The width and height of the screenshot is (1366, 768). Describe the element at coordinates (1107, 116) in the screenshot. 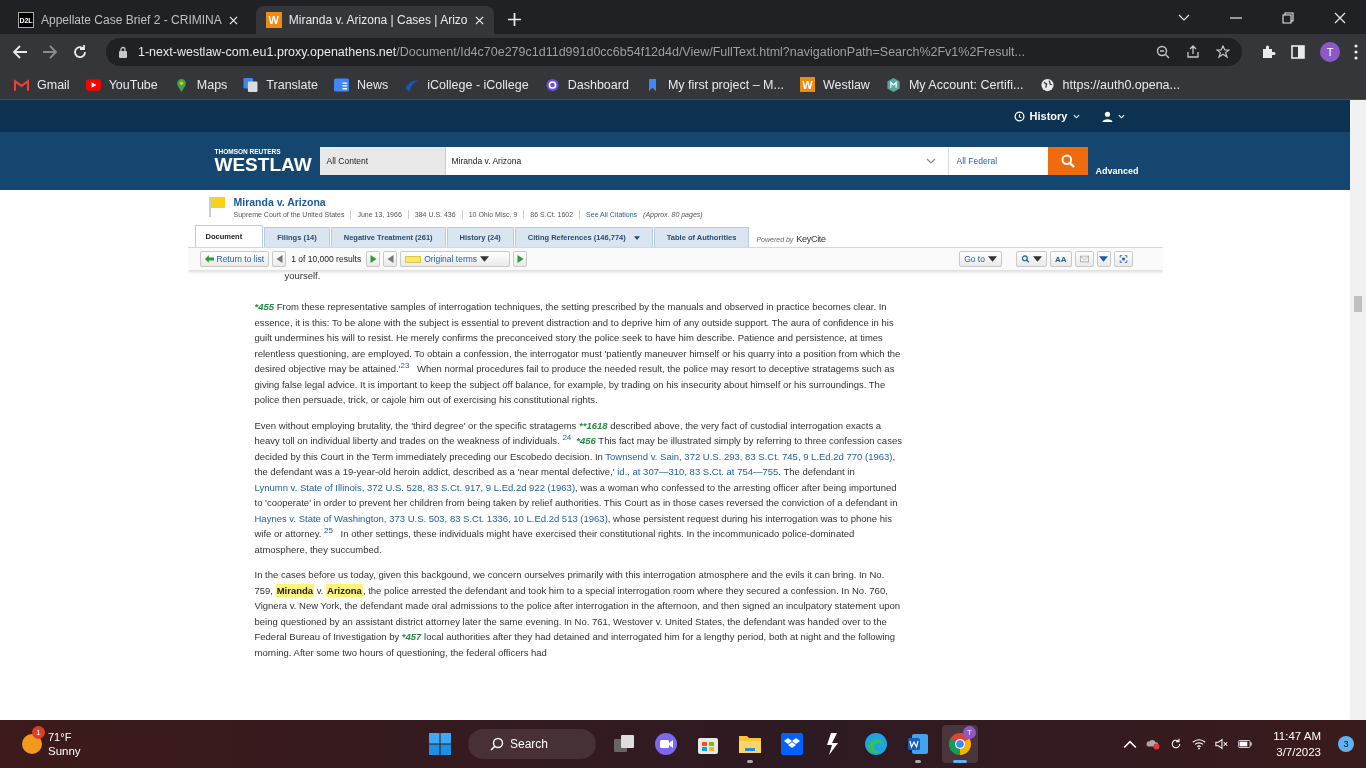

I see `person-icon` at that location.